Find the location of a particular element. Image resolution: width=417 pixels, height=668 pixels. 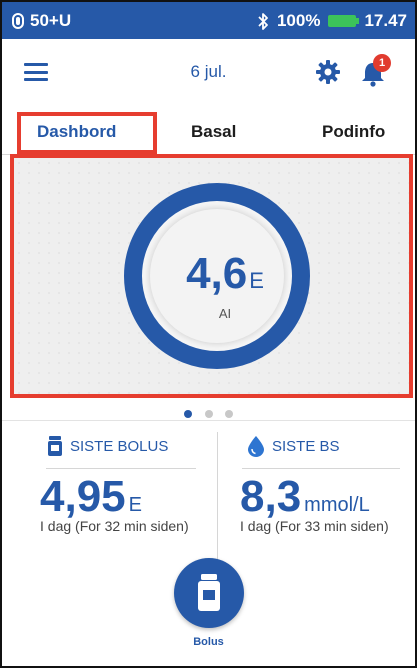

iob-value-row: 4,6E is located at coordinates (225, 274).